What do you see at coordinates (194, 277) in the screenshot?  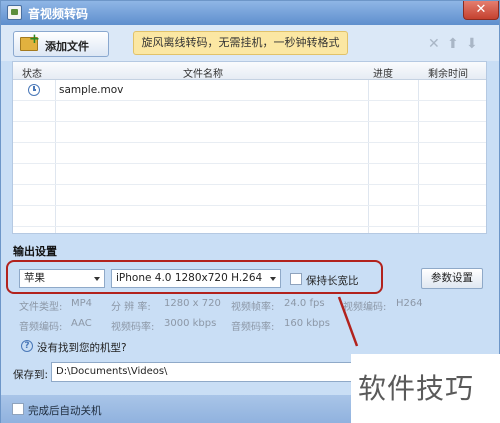 I see `highlight-box` at bounding box center [194, 277].